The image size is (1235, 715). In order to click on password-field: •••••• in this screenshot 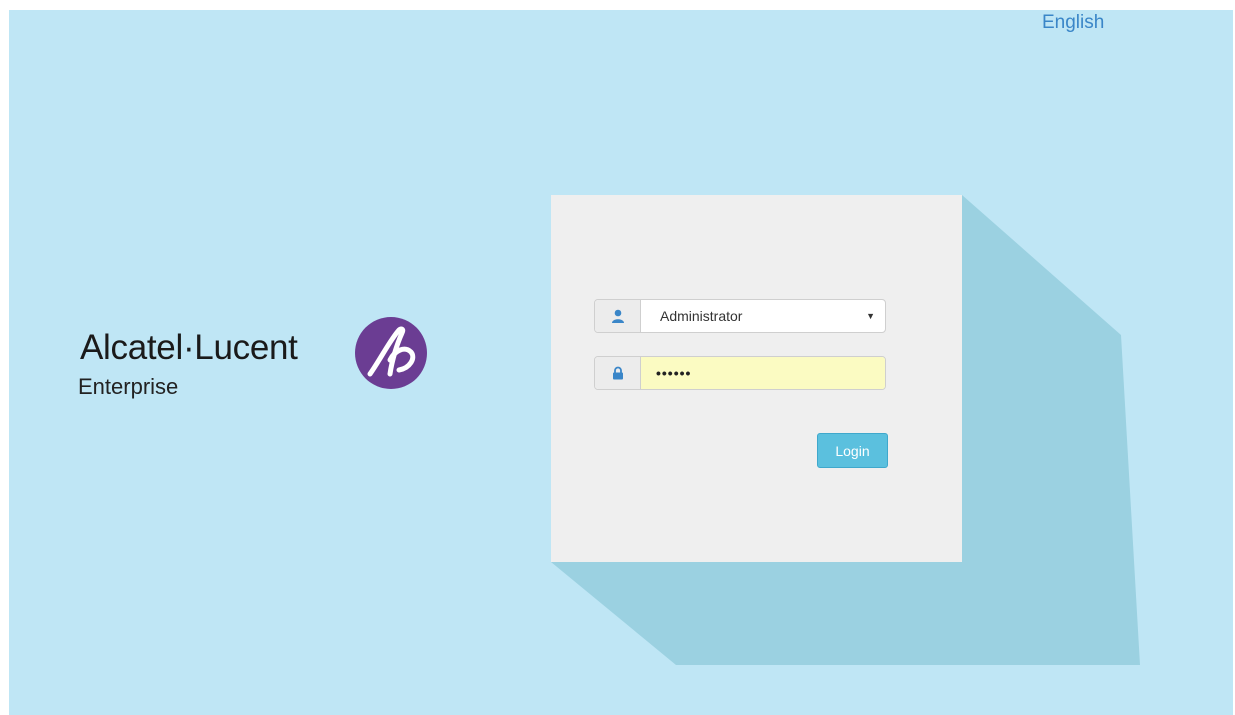, I will do `click(740, 373)`.